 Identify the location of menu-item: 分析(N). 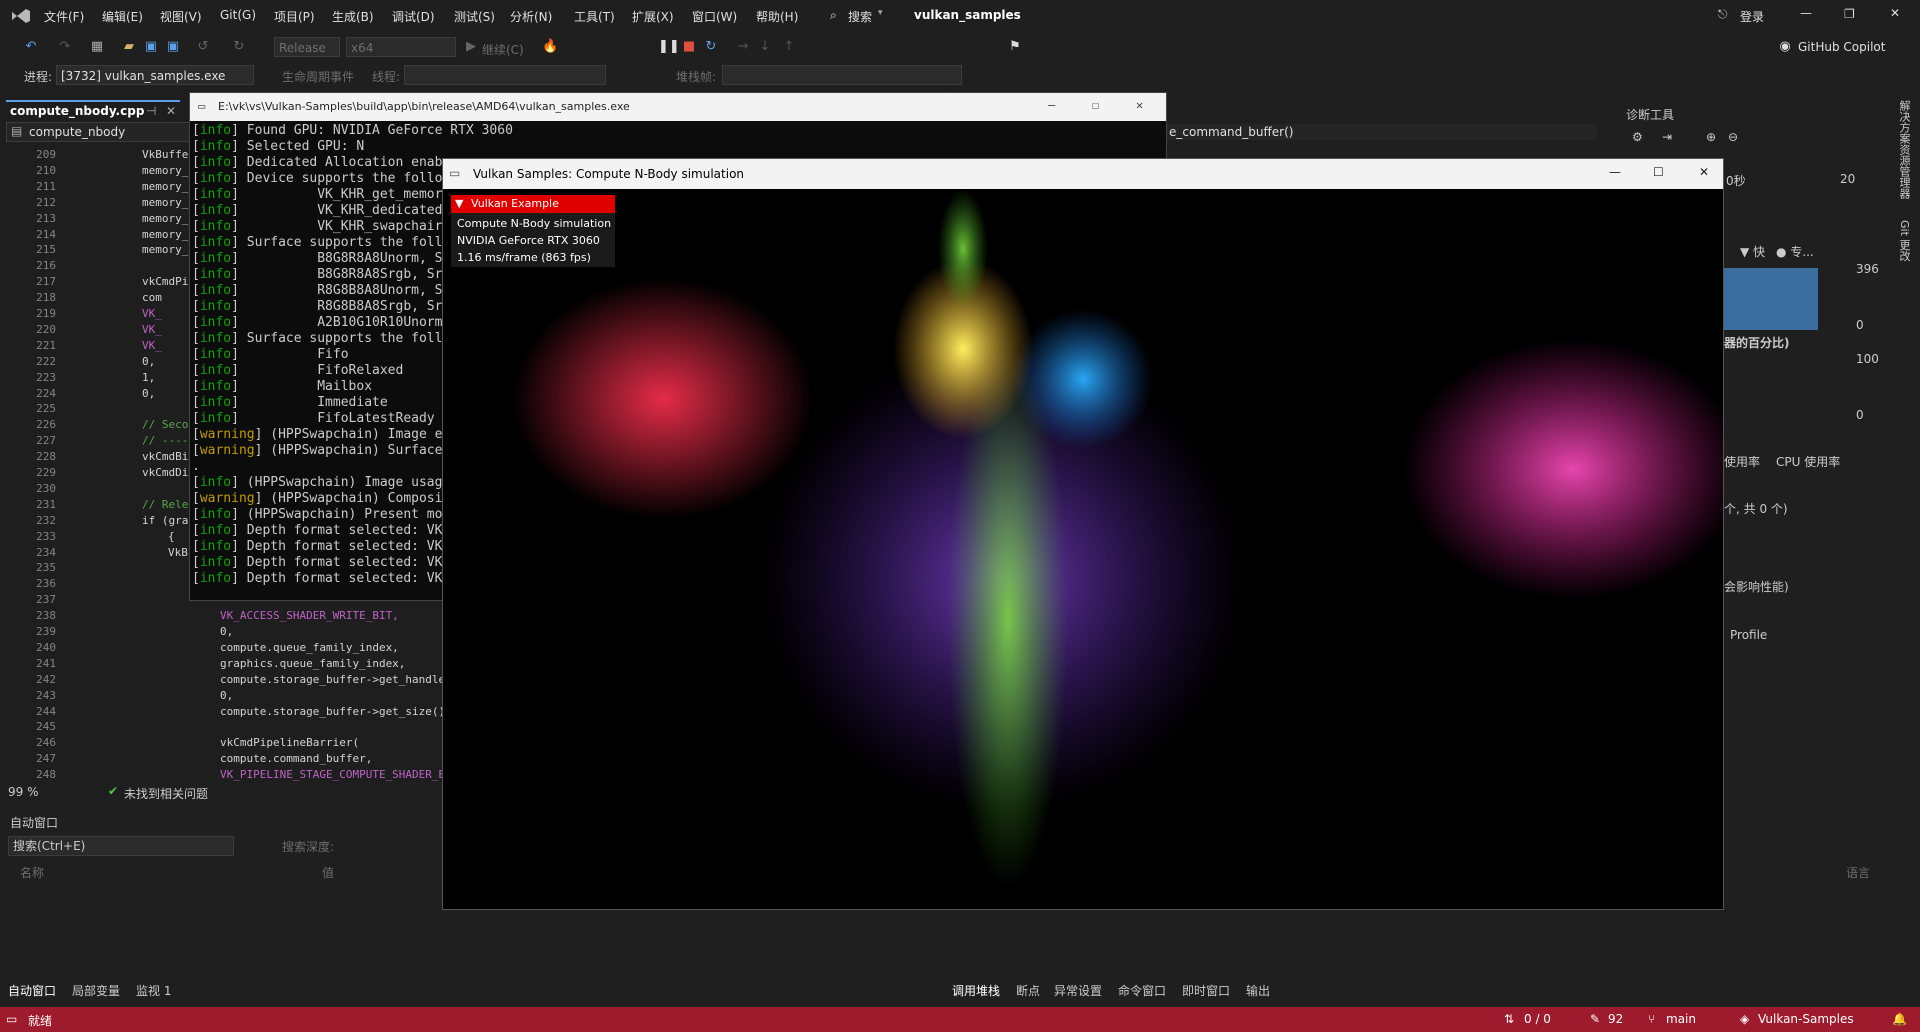
(531, 16).